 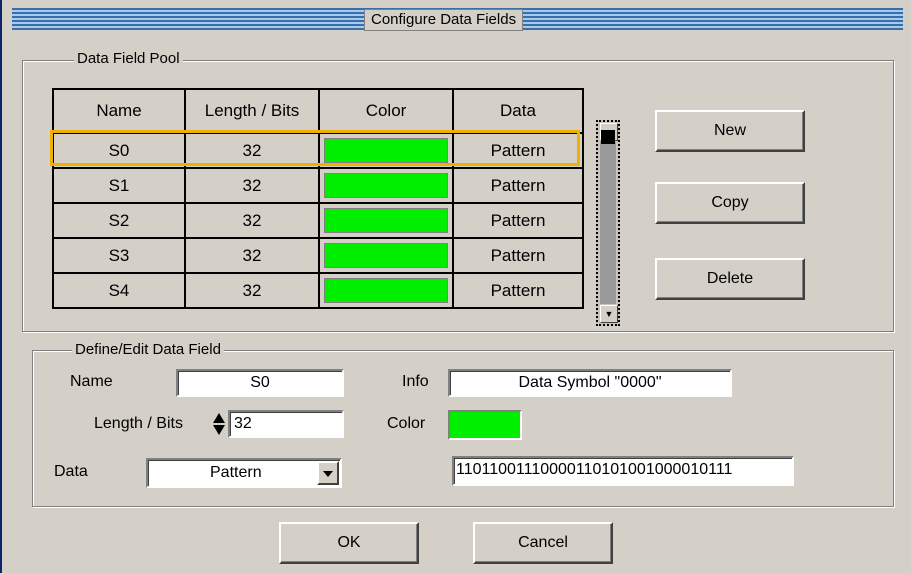 What do you see at coordinates (219, 418) in the screenshot?
I see `spin-up-icon` at bounding box center [219, 418].